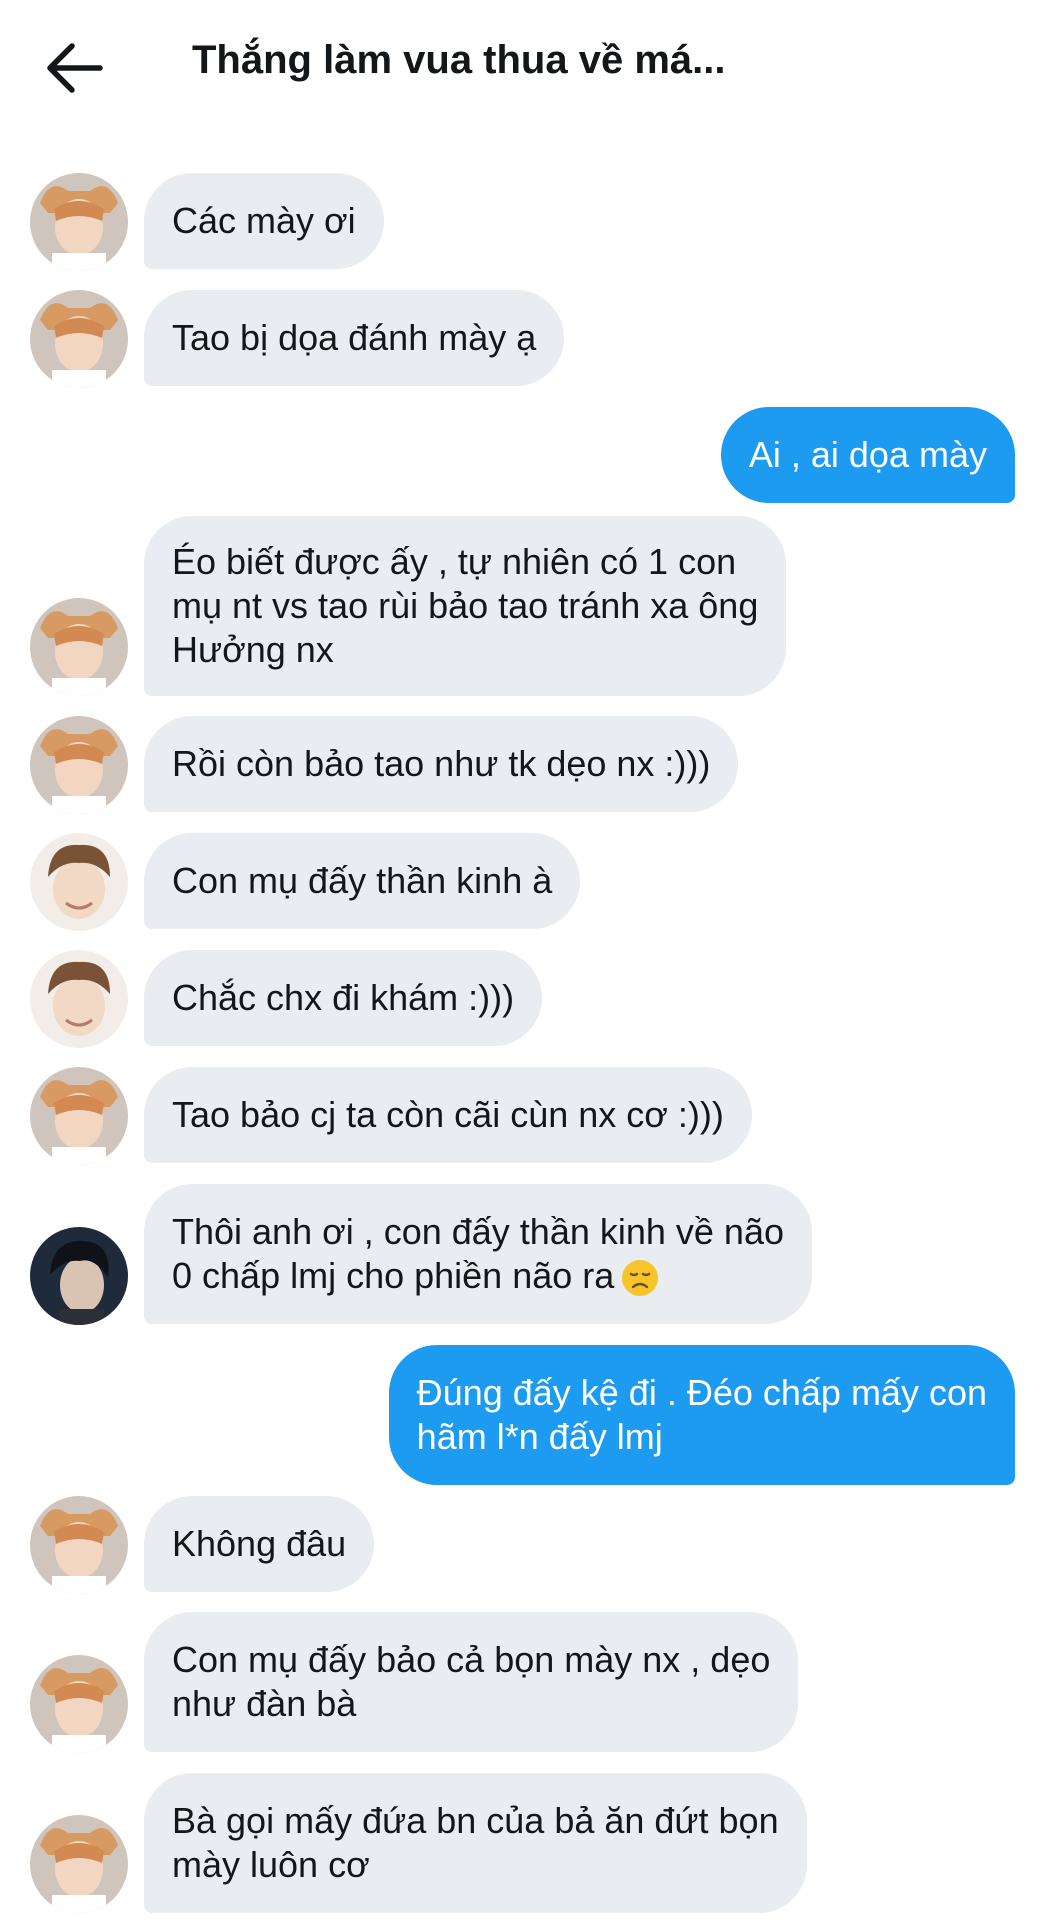 This screenshot has width=1045, height=1920. I want to click on message-bubble-incoming: Rồi còn bảo tao như tk dẹo nx :))), so click(441, 764).